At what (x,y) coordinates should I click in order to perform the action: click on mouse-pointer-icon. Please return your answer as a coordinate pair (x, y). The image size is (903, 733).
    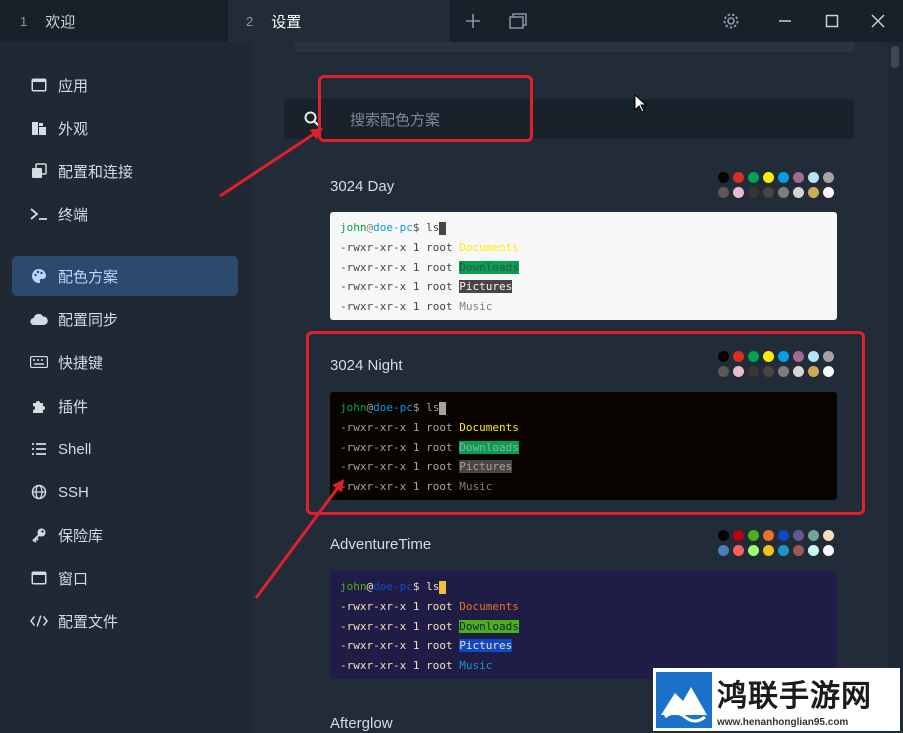
    Looking at the image, I should click on (641, 103).